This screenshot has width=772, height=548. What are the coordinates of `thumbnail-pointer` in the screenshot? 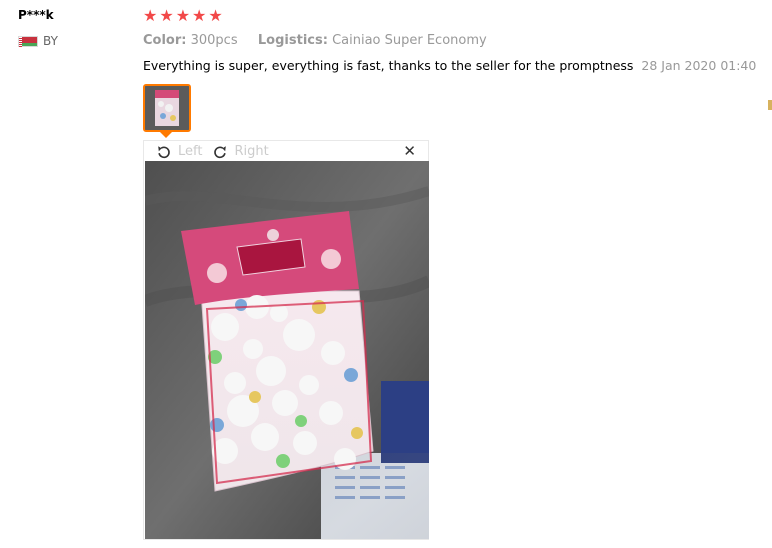 It's located at (166, 135).